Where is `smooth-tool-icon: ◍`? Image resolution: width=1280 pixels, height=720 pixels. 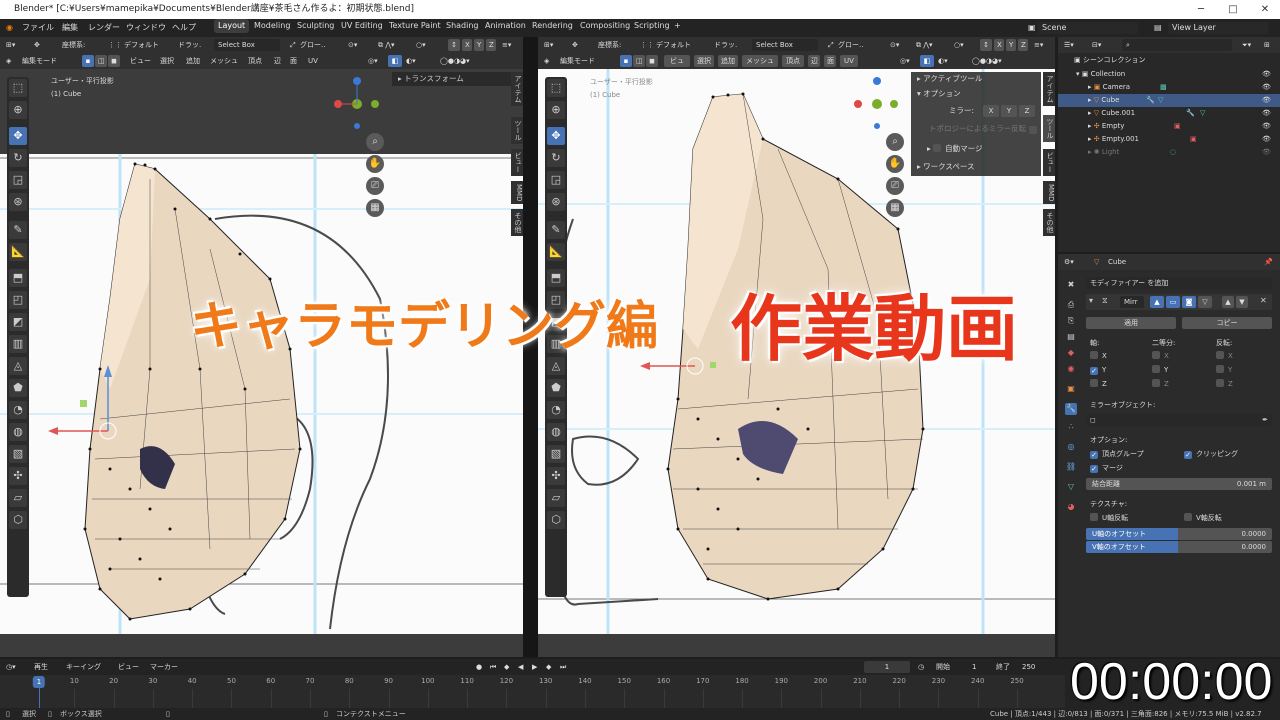
smooth-tool-icon: ◍ is located at coordinates (18, 432).